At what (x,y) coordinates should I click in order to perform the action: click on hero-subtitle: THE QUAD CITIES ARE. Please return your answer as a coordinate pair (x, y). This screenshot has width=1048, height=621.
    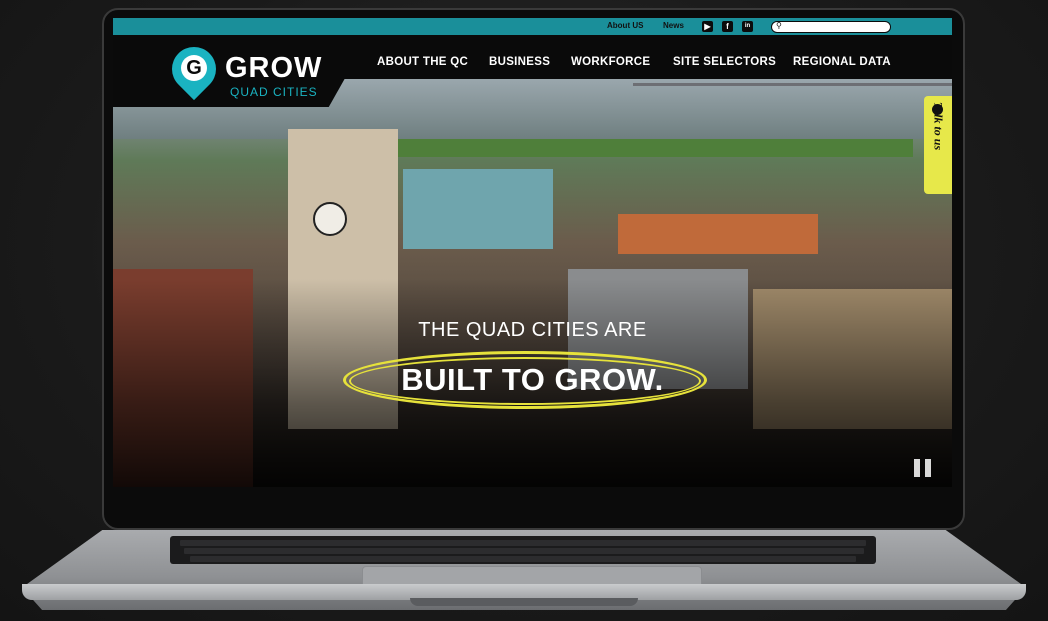
    Looking at the image, I should click on (532, 330).